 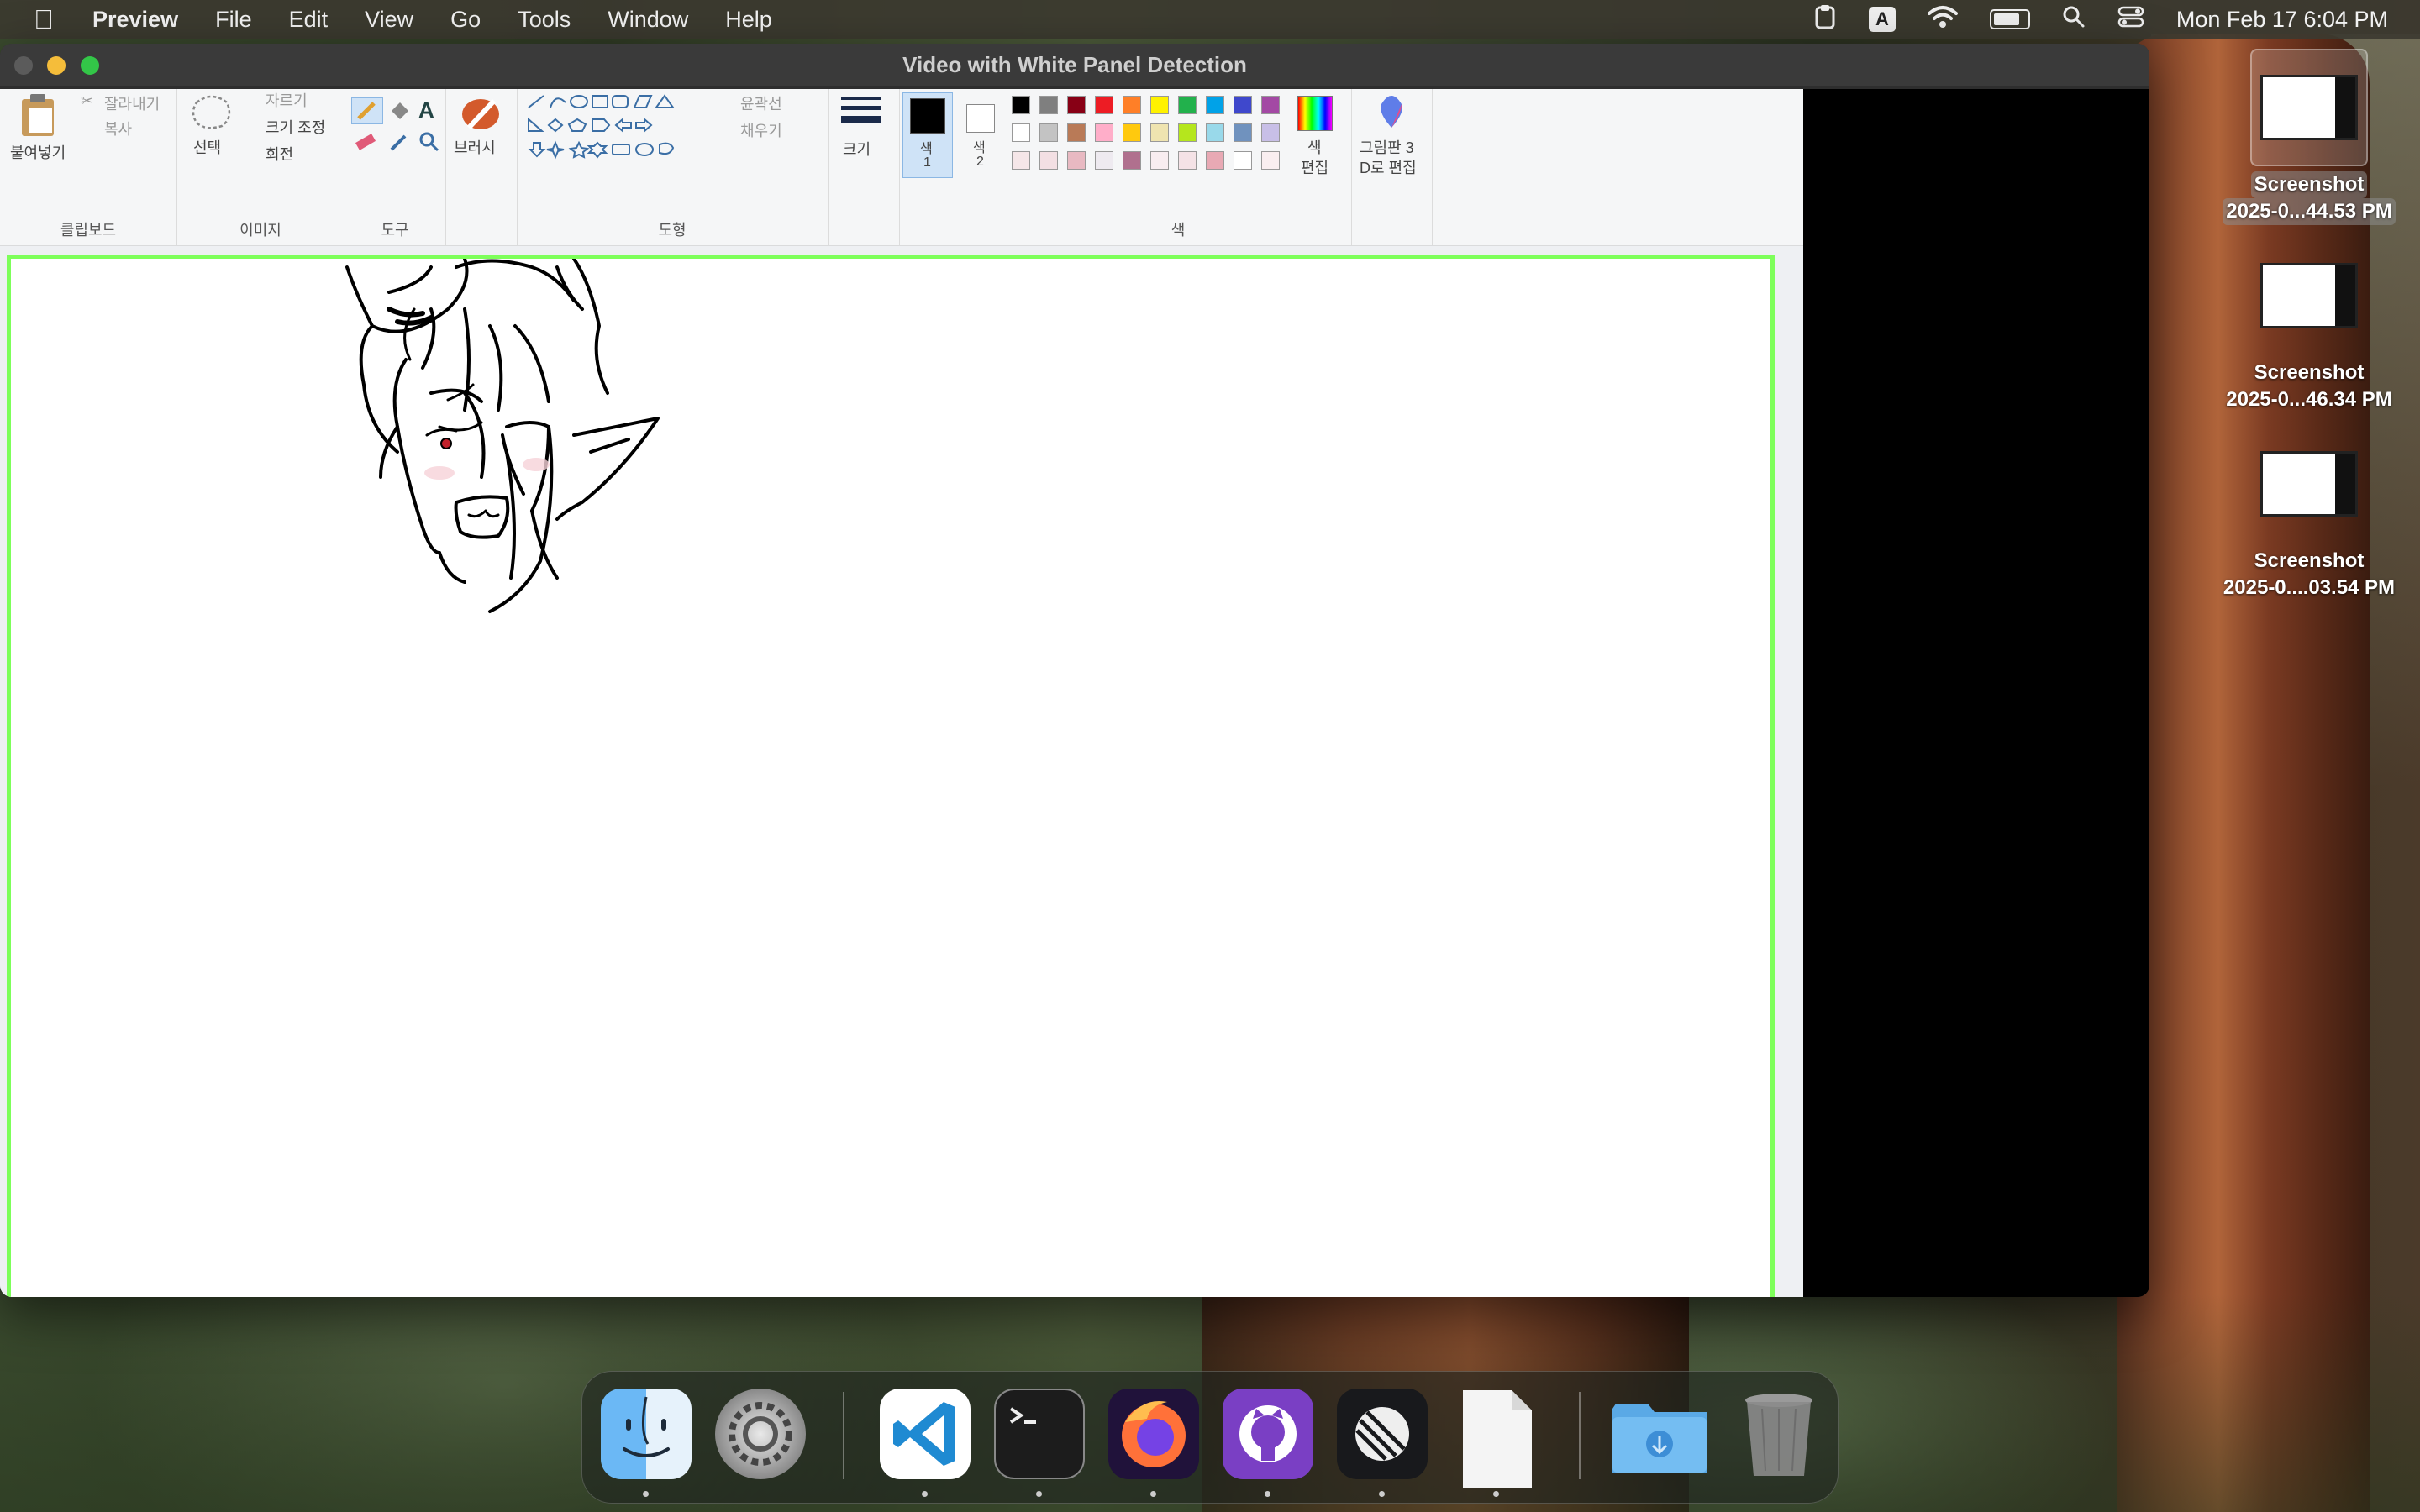 I want to click on dock-downloads-folder, so click(x=1658, y=1434).